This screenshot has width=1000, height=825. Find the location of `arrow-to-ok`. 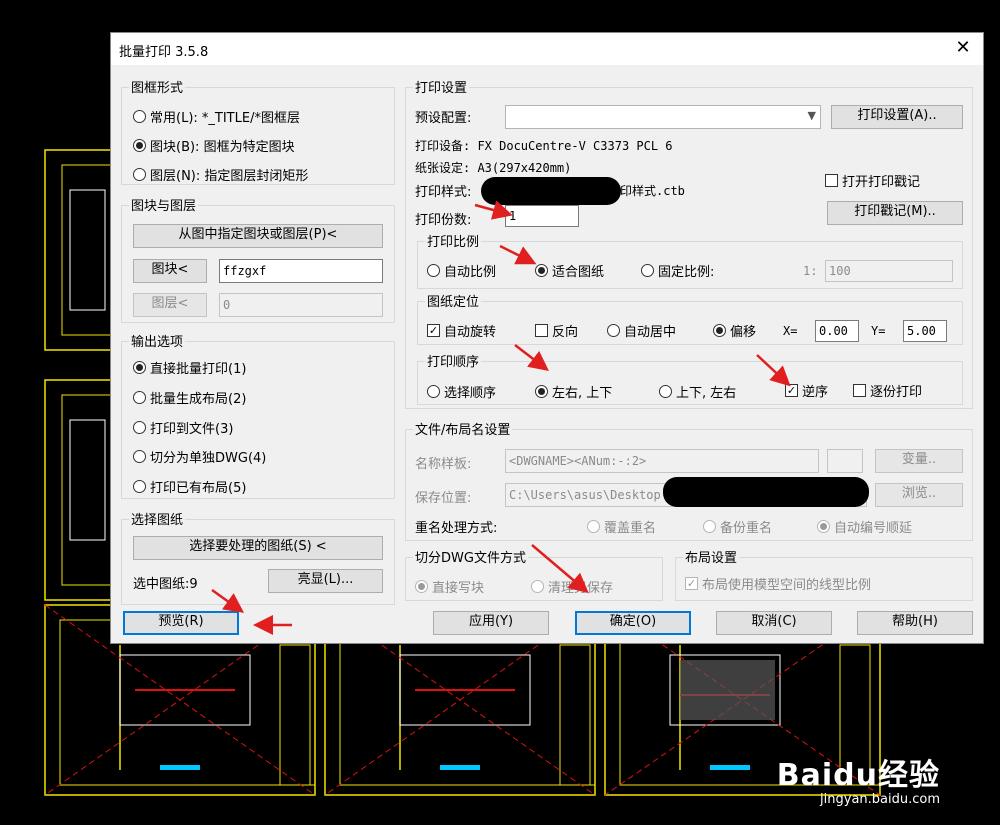

arrow-to-ok is located at coordinates (560, 569).